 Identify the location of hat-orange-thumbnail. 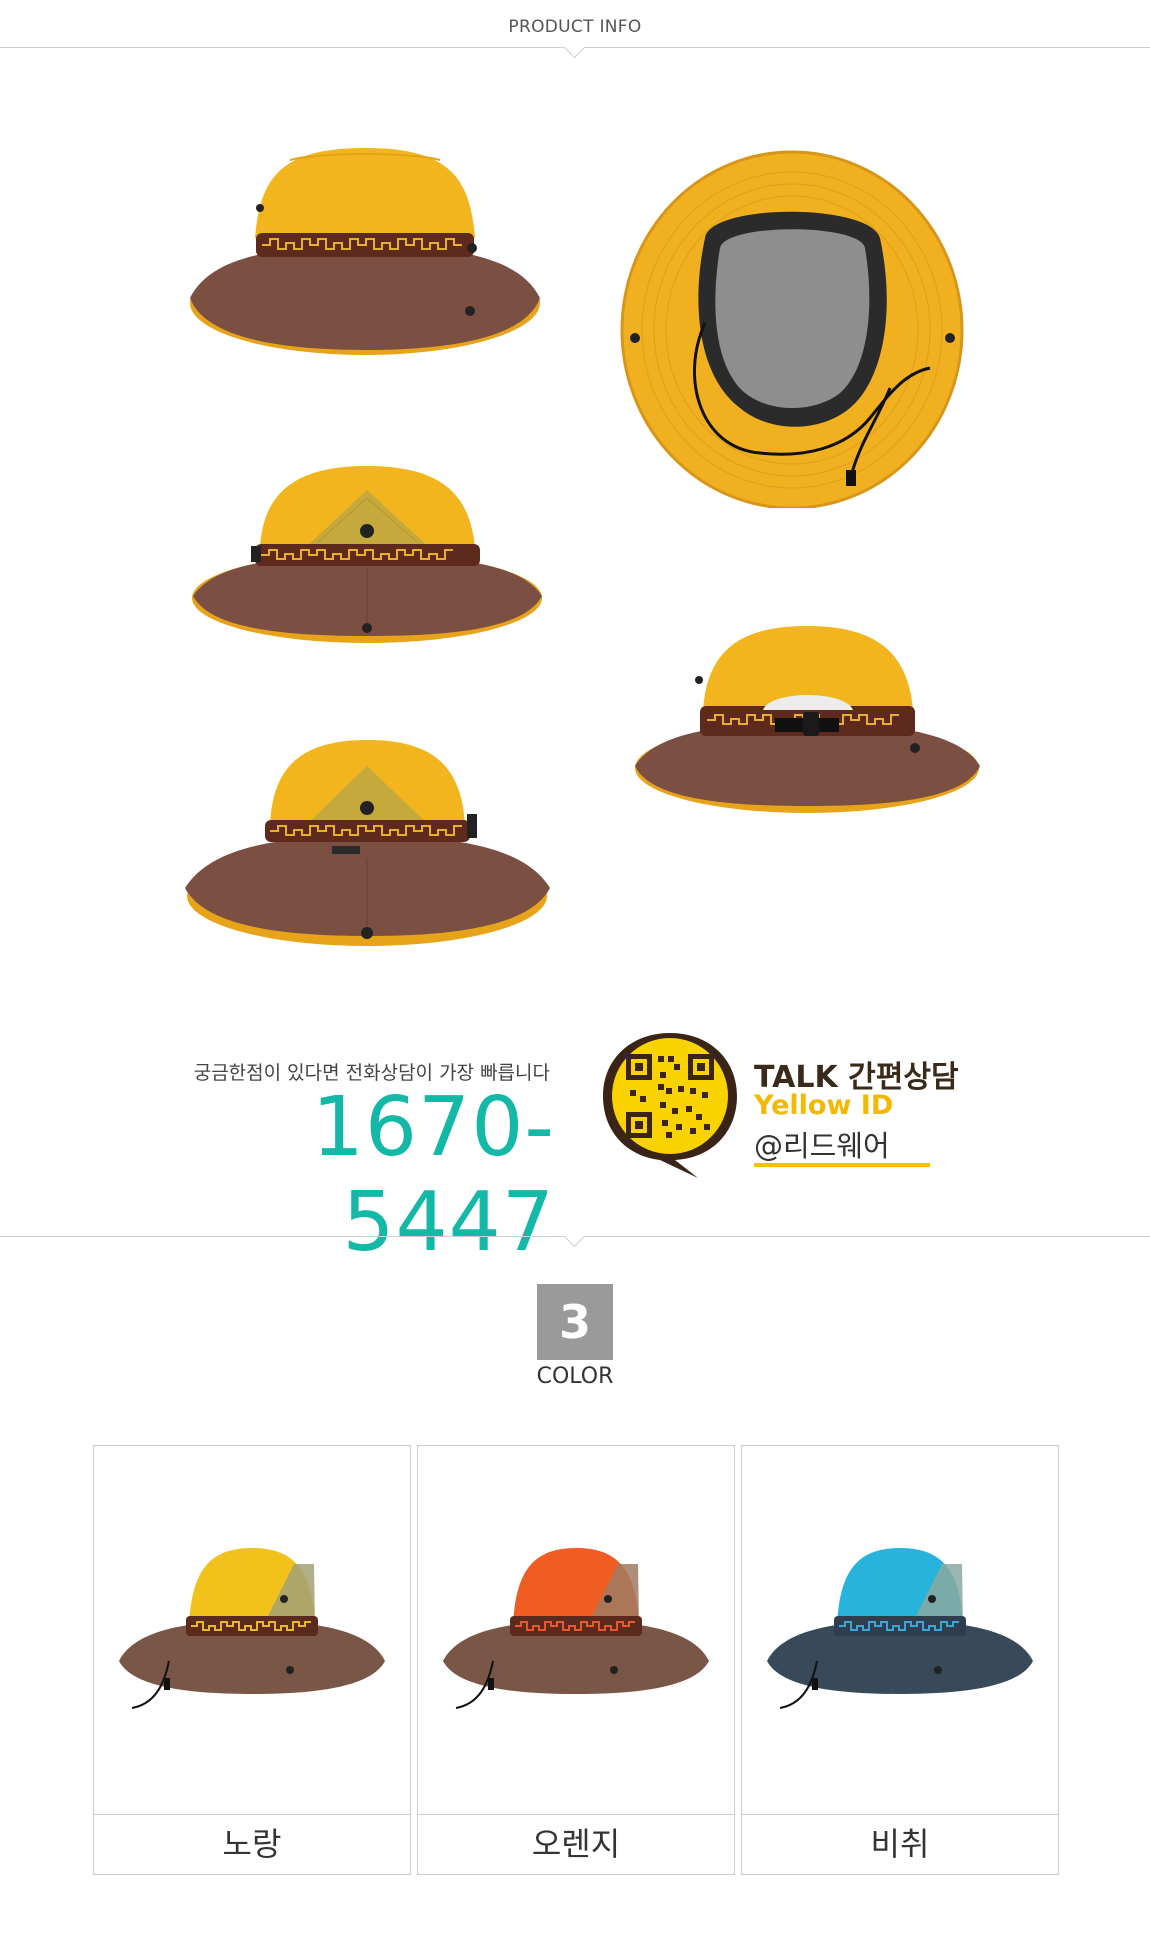
(576, 1628).